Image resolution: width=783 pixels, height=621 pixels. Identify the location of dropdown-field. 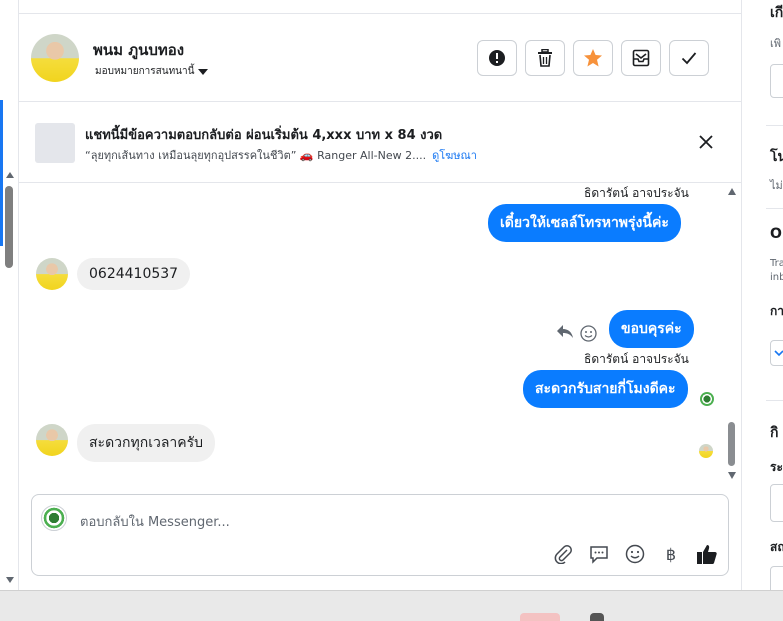
(776, 353).